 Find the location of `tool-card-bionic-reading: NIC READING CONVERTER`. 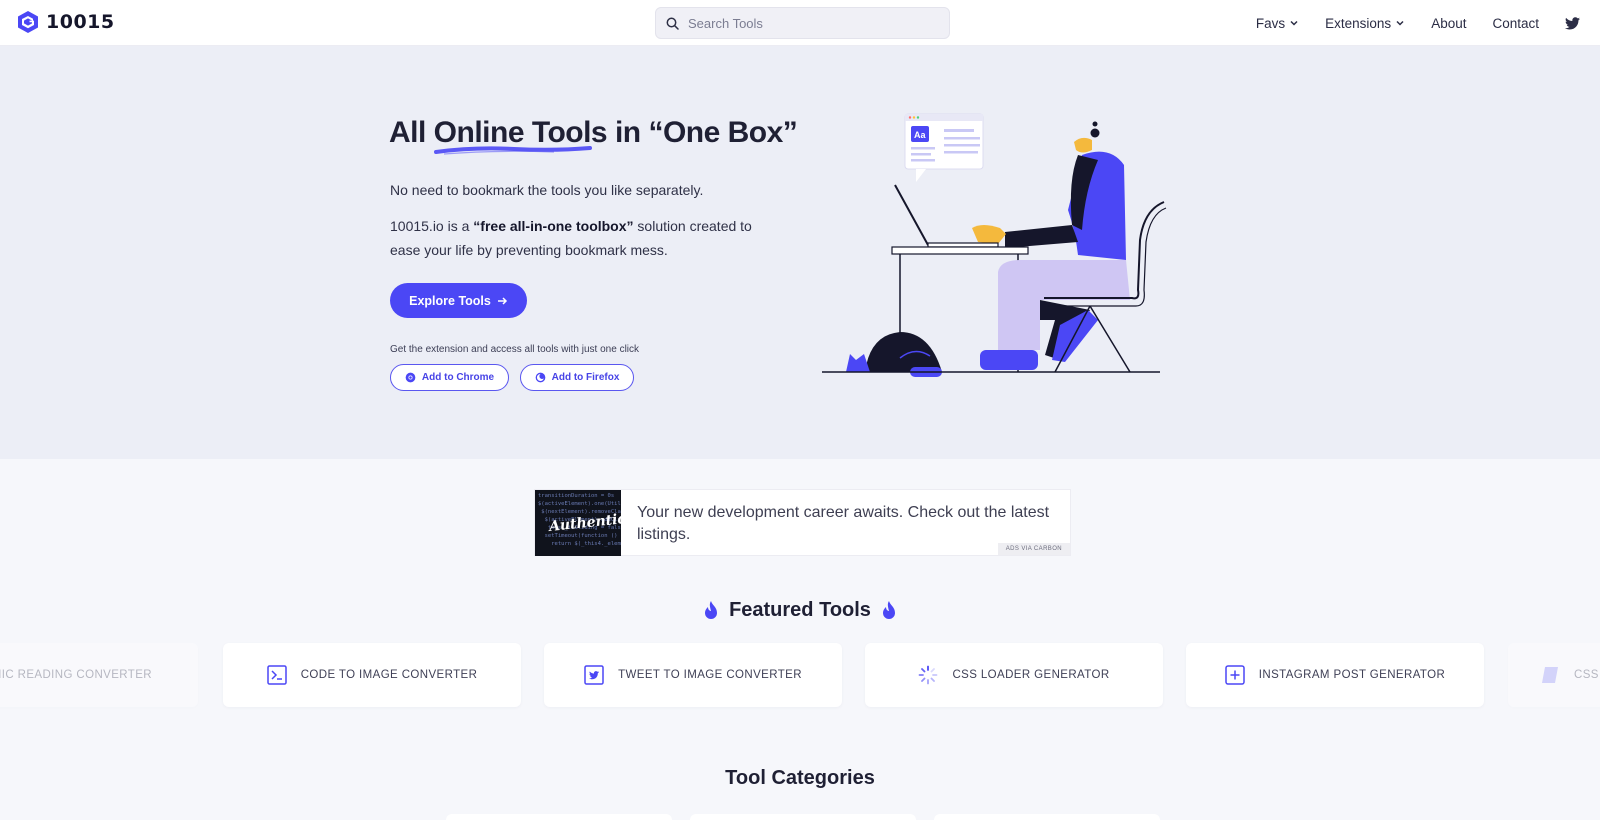

tool-card-bionic-reading: NIC READING CONVERTER is located at coordinates (99, 675).